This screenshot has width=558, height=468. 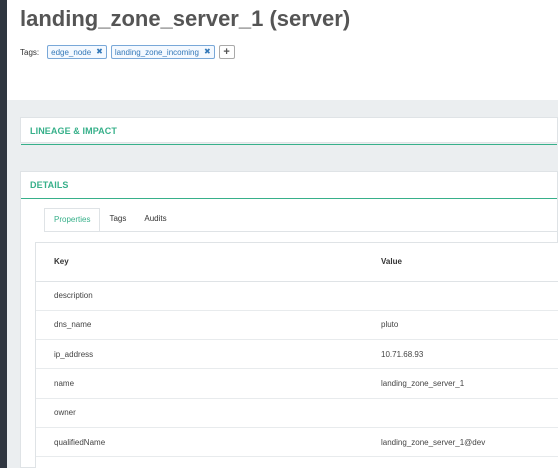 I want to click on property-key: ip_address, so click(x=199, y=354).